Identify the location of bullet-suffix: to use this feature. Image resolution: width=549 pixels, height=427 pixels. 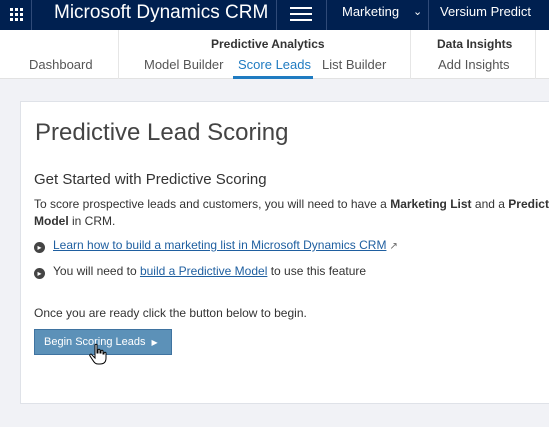
(317, 271).